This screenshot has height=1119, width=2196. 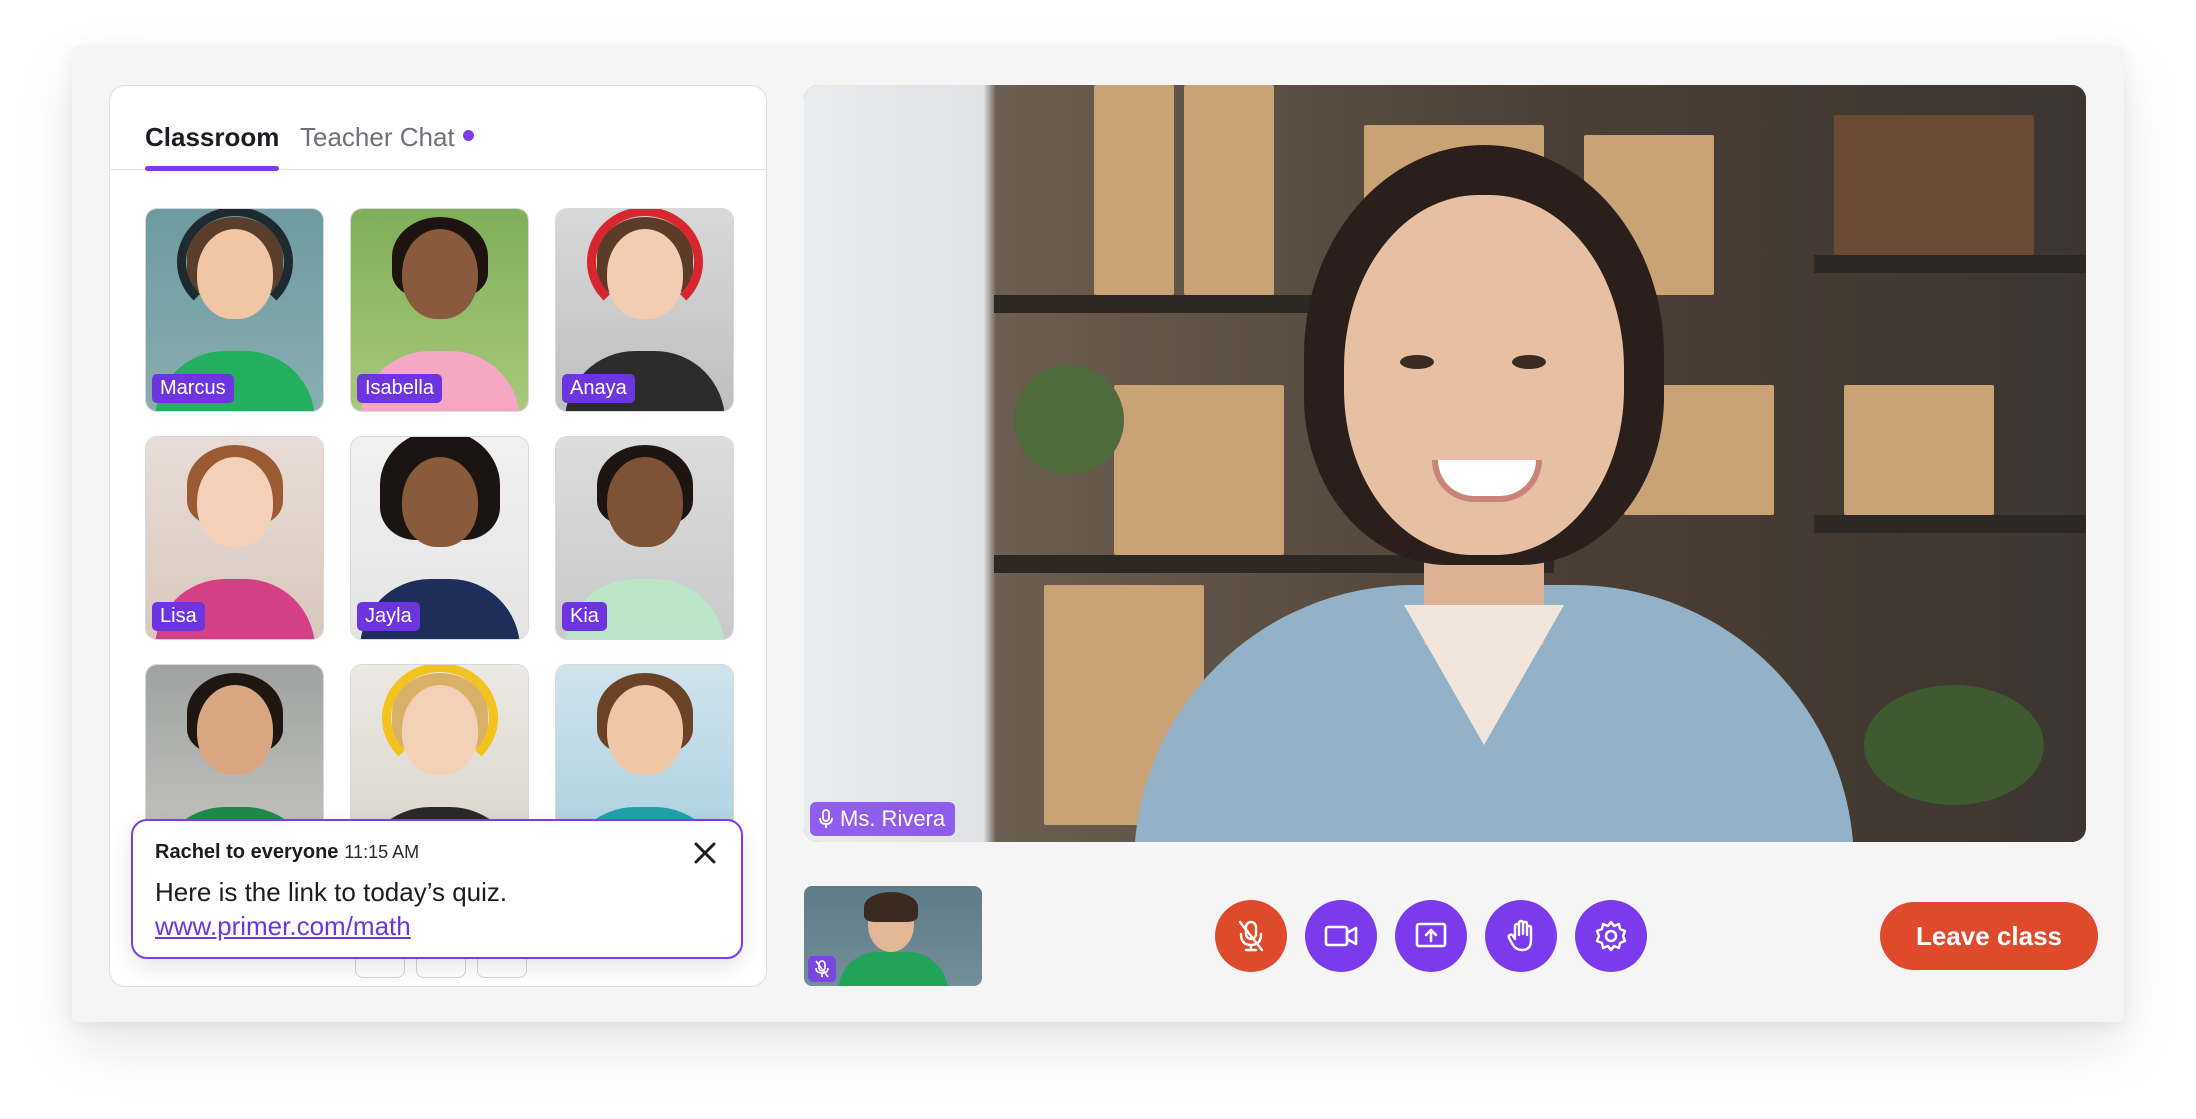 I want to click on screen-share-icon, so click(x=1431, y=935).